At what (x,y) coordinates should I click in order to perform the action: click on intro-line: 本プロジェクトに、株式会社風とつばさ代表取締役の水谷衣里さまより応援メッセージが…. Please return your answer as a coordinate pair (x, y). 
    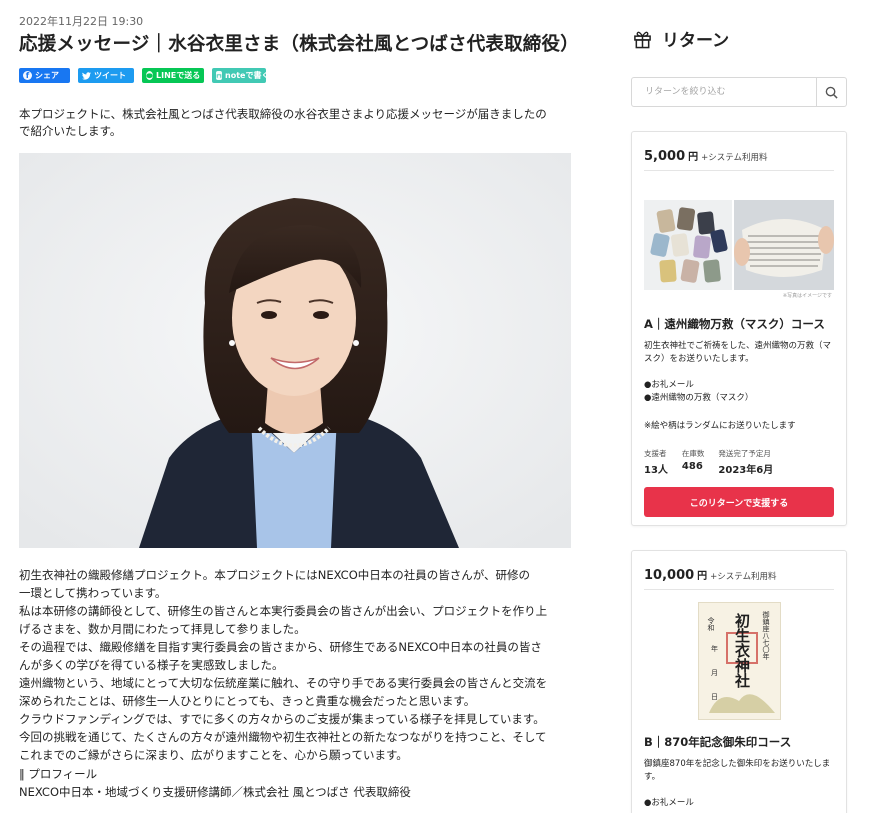
    Looking at the image, I should click on (283, 114).